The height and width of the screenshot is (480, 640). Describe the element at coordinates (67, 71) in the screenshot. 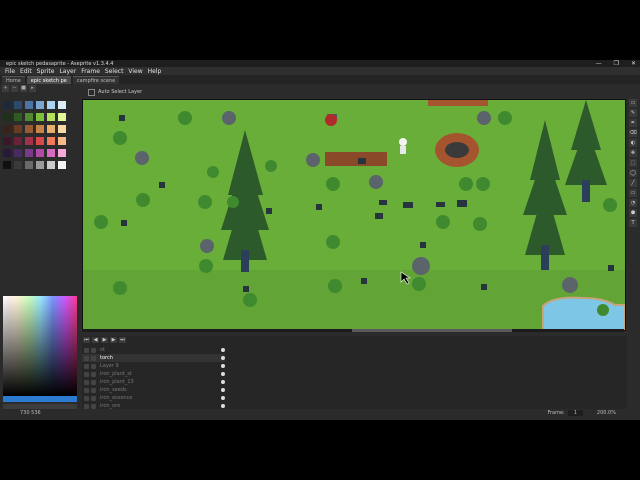

I see `menu-layer: Layer` at that location.